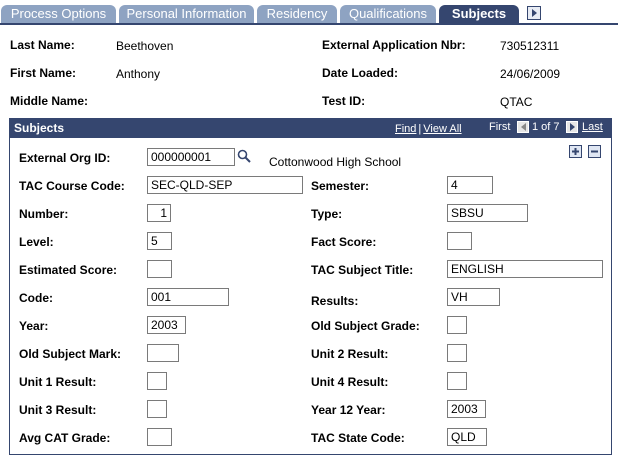 This screenshot has width=618, height=459. Describe the element at coordinates (309, 24) in the screenshot. I see `tab-baseline` at that location.